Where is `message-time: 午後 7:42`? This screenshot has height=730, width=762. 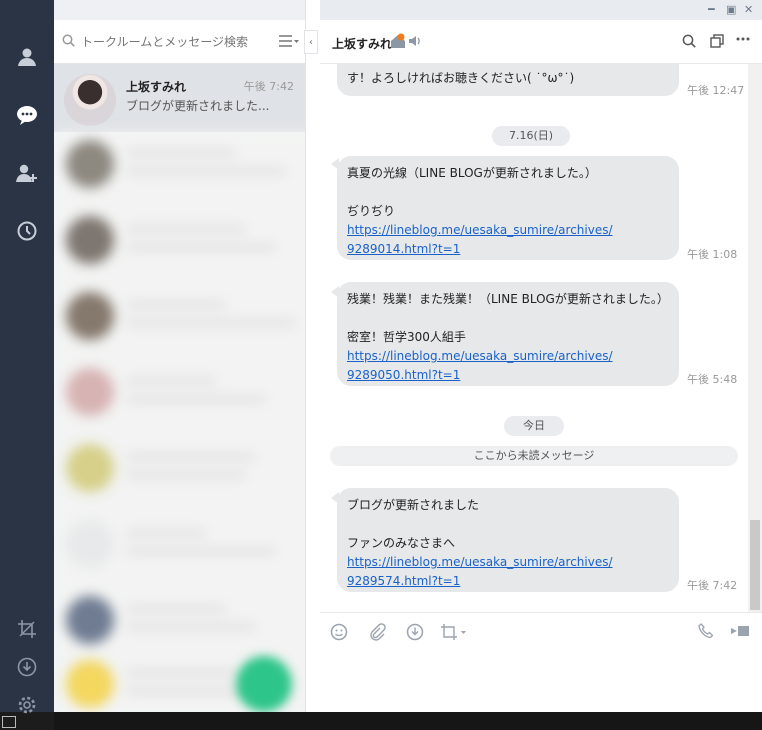 message-time: 午後 7:42 is located at coordinates (712, 585).